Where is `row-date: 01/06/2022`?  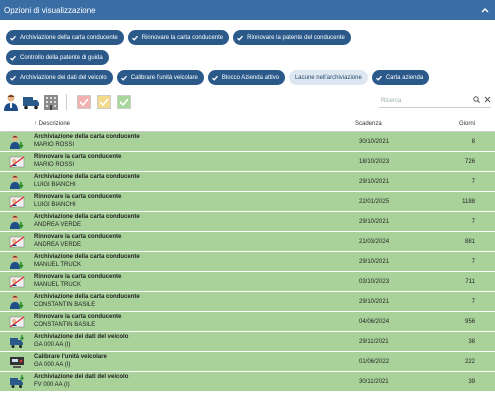 row-date: 01/06/2022 is located at coordinates (374, 361).